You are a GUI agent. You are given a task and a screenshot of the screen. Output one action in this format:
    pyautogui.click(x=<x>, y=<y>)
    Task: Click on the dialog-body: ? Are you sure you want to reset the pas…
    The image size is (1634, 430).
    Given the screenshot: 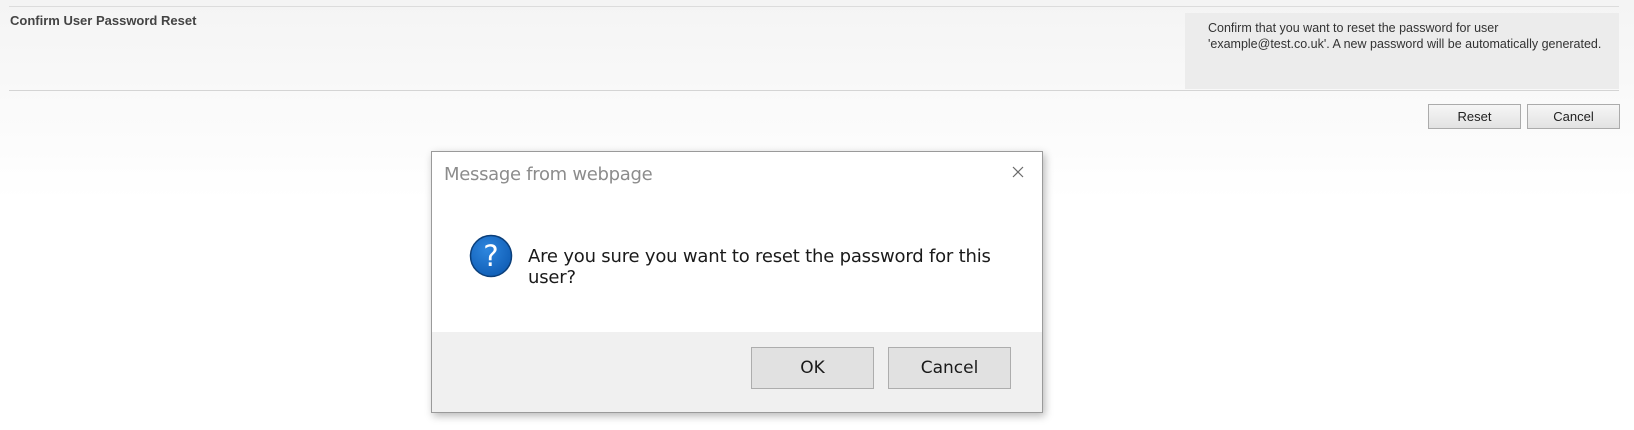 What is the action you would take?
    pyautogui.click(x=737, y=263)
    